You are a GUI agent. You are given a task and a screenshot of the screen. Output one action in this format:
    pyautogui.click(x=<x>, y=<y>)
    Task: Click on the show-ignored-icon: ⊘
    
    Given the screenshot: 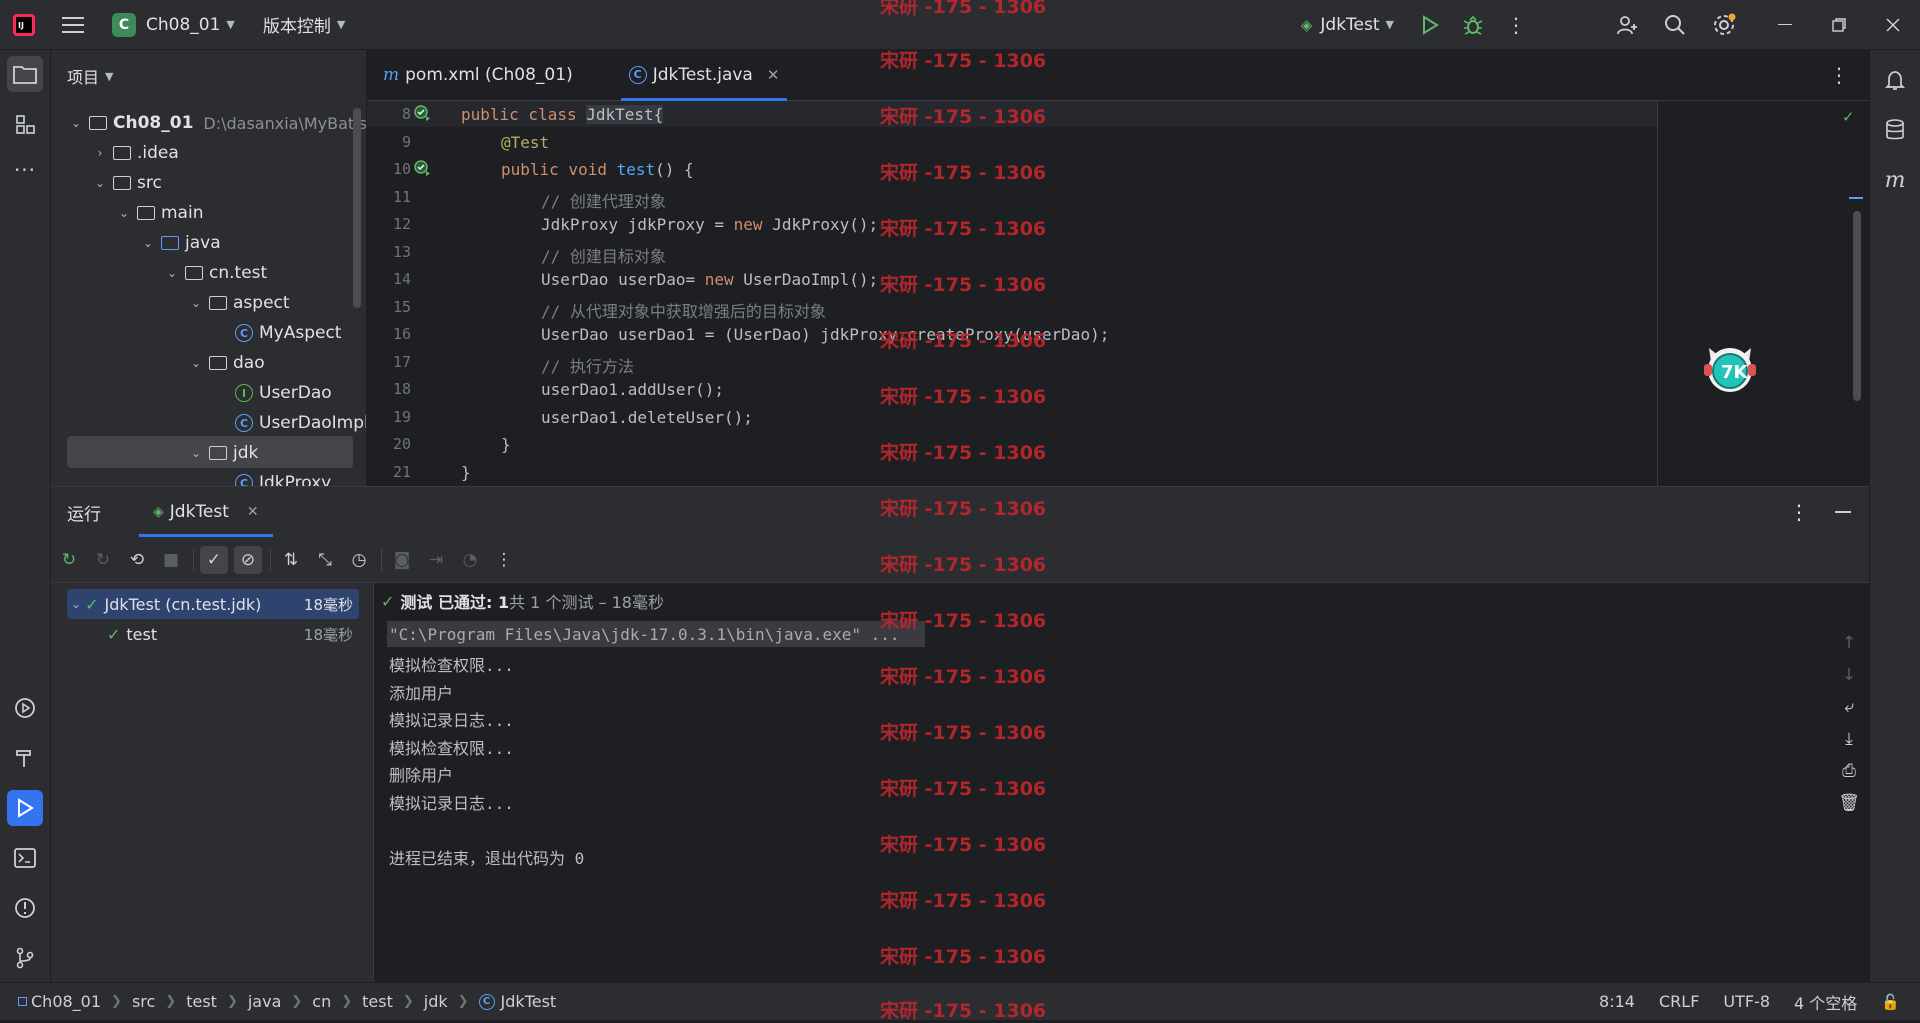 What is the action you would take?
    pyautogui.click(x=248, y=559)
    